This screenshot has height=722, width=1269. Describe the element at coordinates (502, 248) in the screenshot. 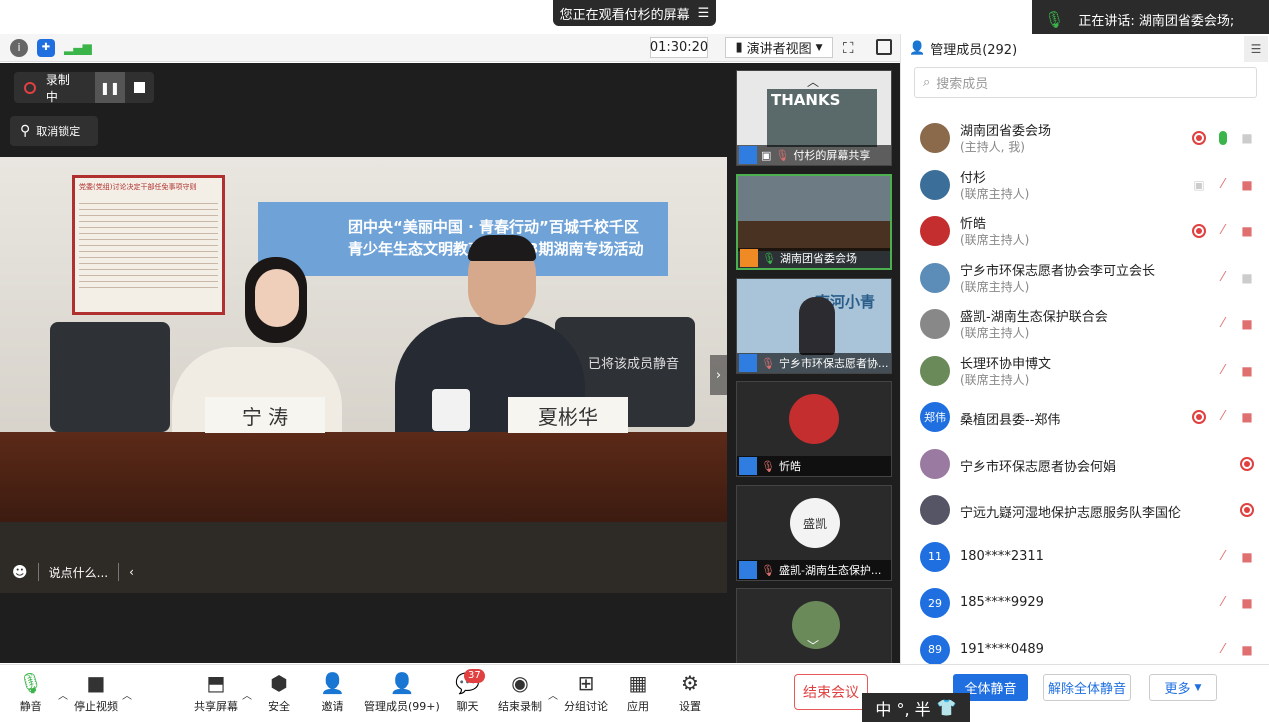

I see `person-right-hair` at that location.